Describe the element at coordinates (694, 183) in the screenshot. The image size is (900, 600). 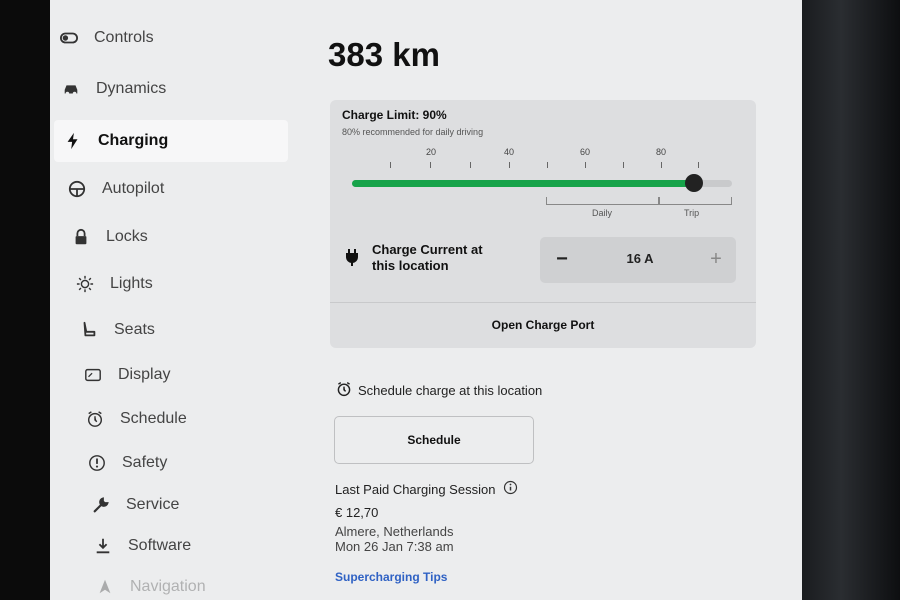
I see `charge-limit-handle` at that location.